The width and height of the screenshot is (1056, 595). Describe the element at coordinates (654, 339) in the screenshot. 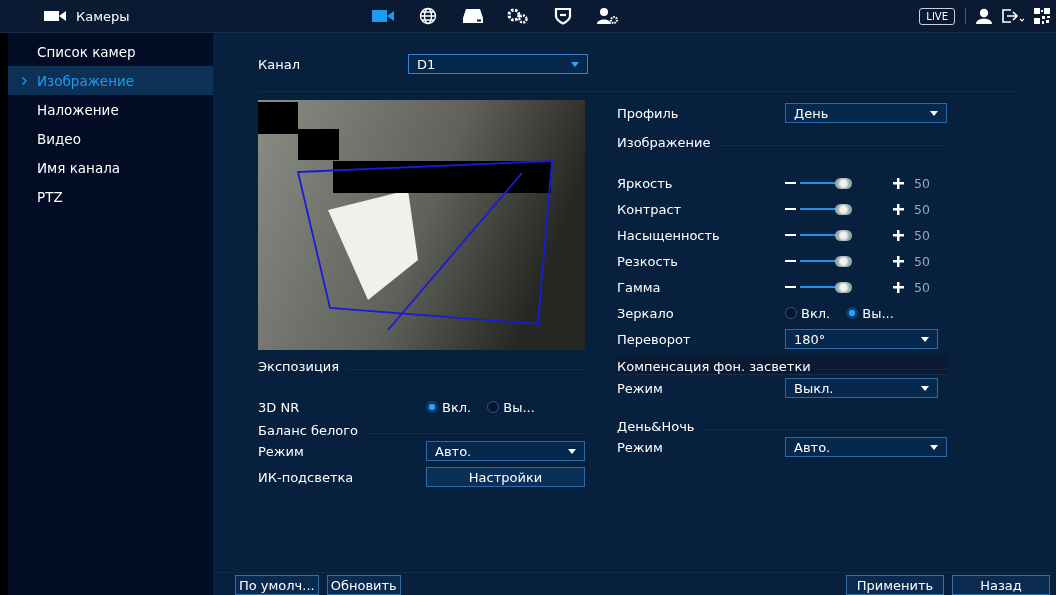

I see `field-label: Переворот` at that location.